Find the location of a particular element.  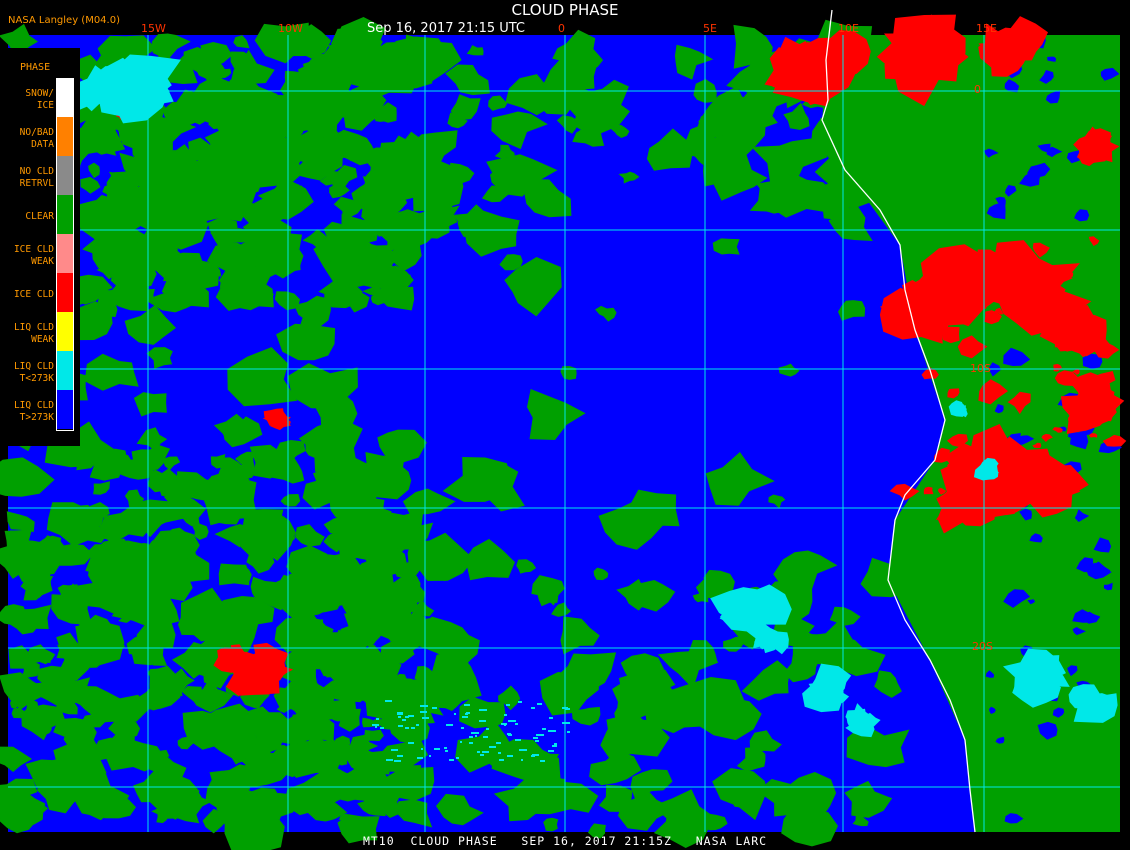

legend-item-label: NO CLD RETRVL is located at coordinates (36, 177).